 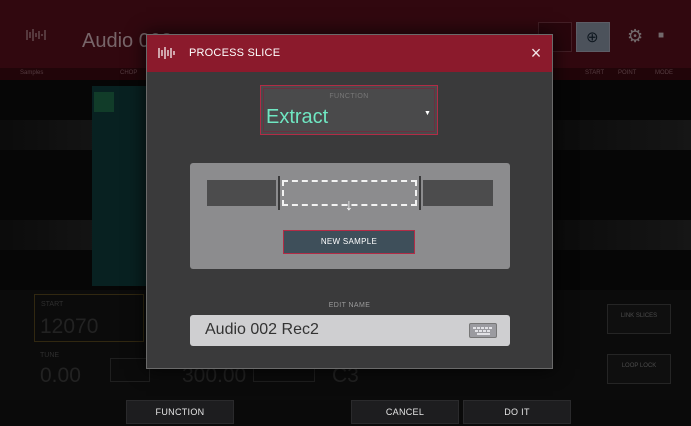 I want to click on edit-name-field: Audio 002 Rec2, so click(x=350, y=330).